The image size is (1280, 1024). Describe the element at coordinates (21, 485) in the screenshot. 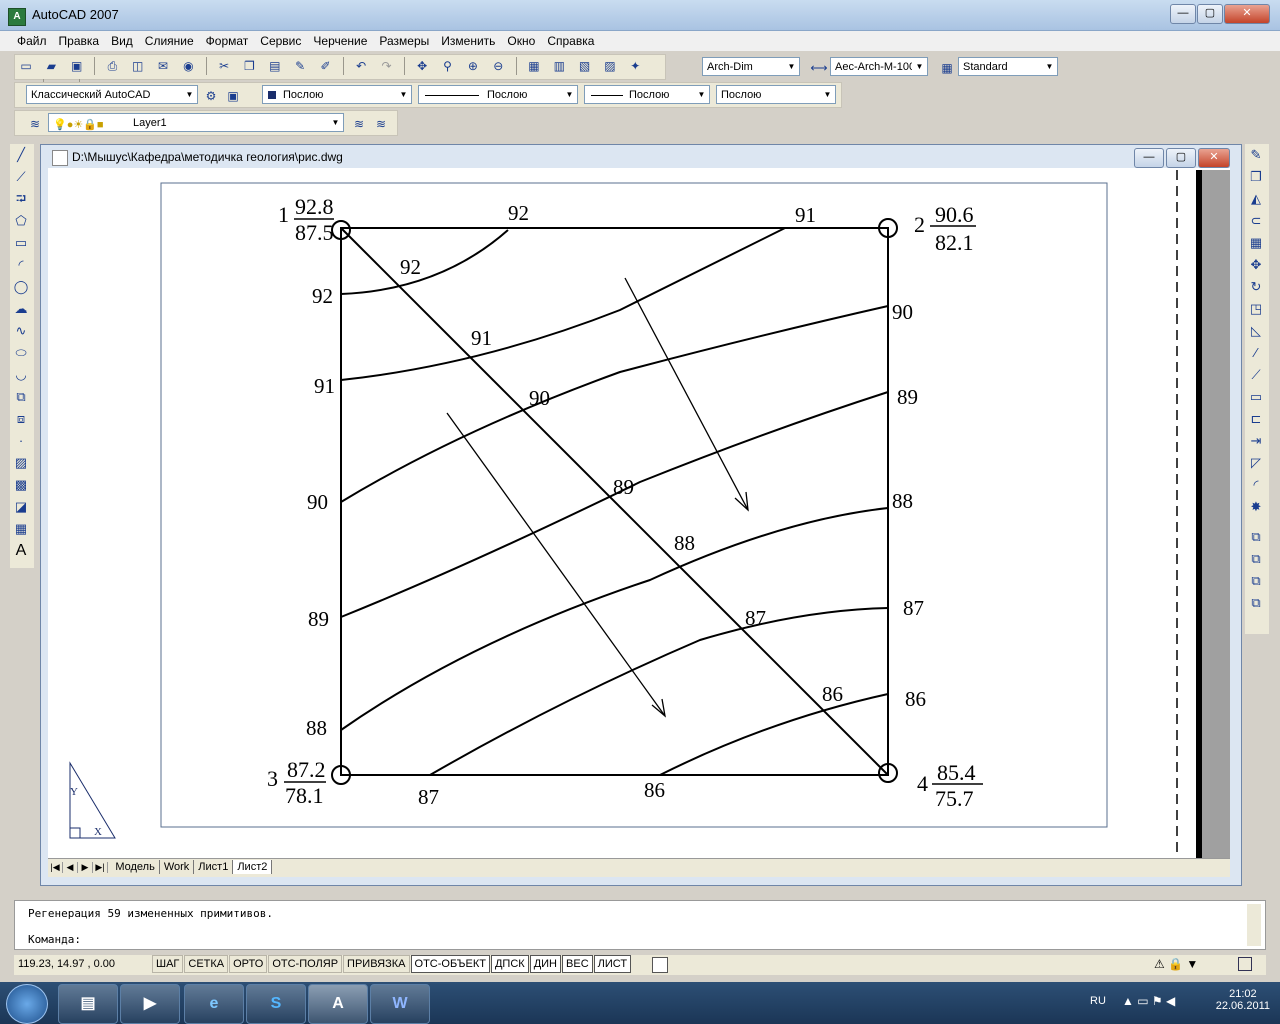

I see `gradient-icon: ▩` at that location.